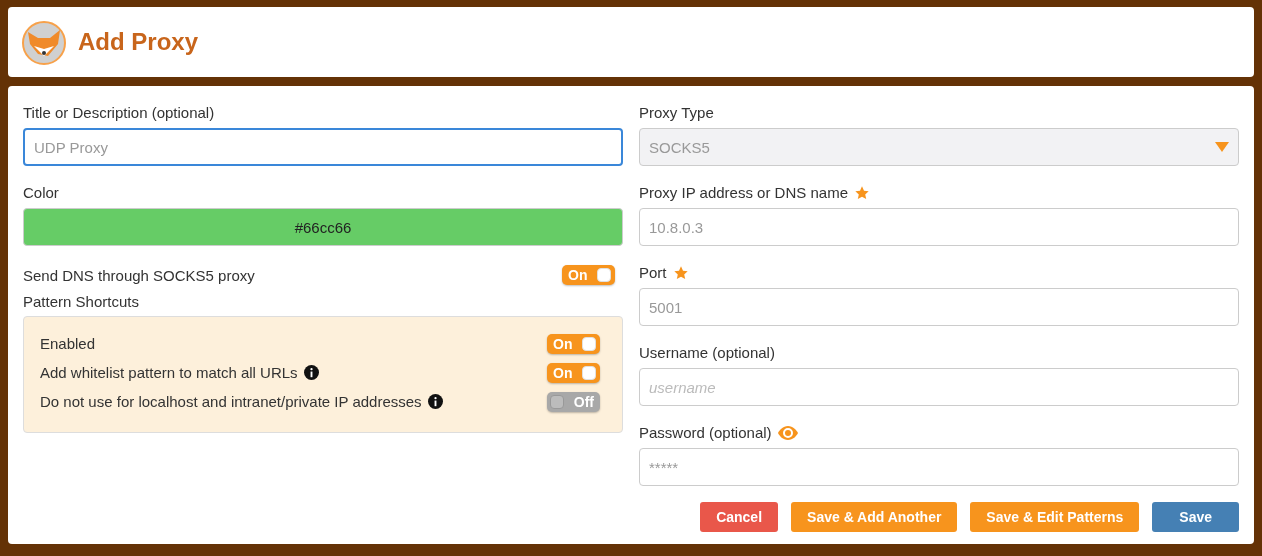 Image resolution: width=1262 pixels, height=556 pixels. Describe the element at coordinates (139, 275) in the screenshot. I see `toggle-label: Send DNS through SOCKS5 proxy` at that location.